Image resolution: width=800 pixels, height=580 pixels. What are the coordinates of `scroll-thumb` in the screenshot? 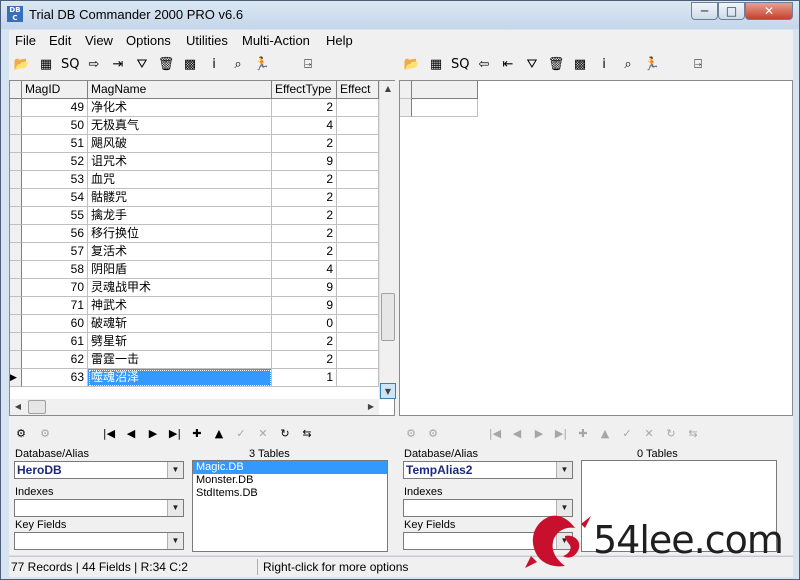 It's located at (388, 317).